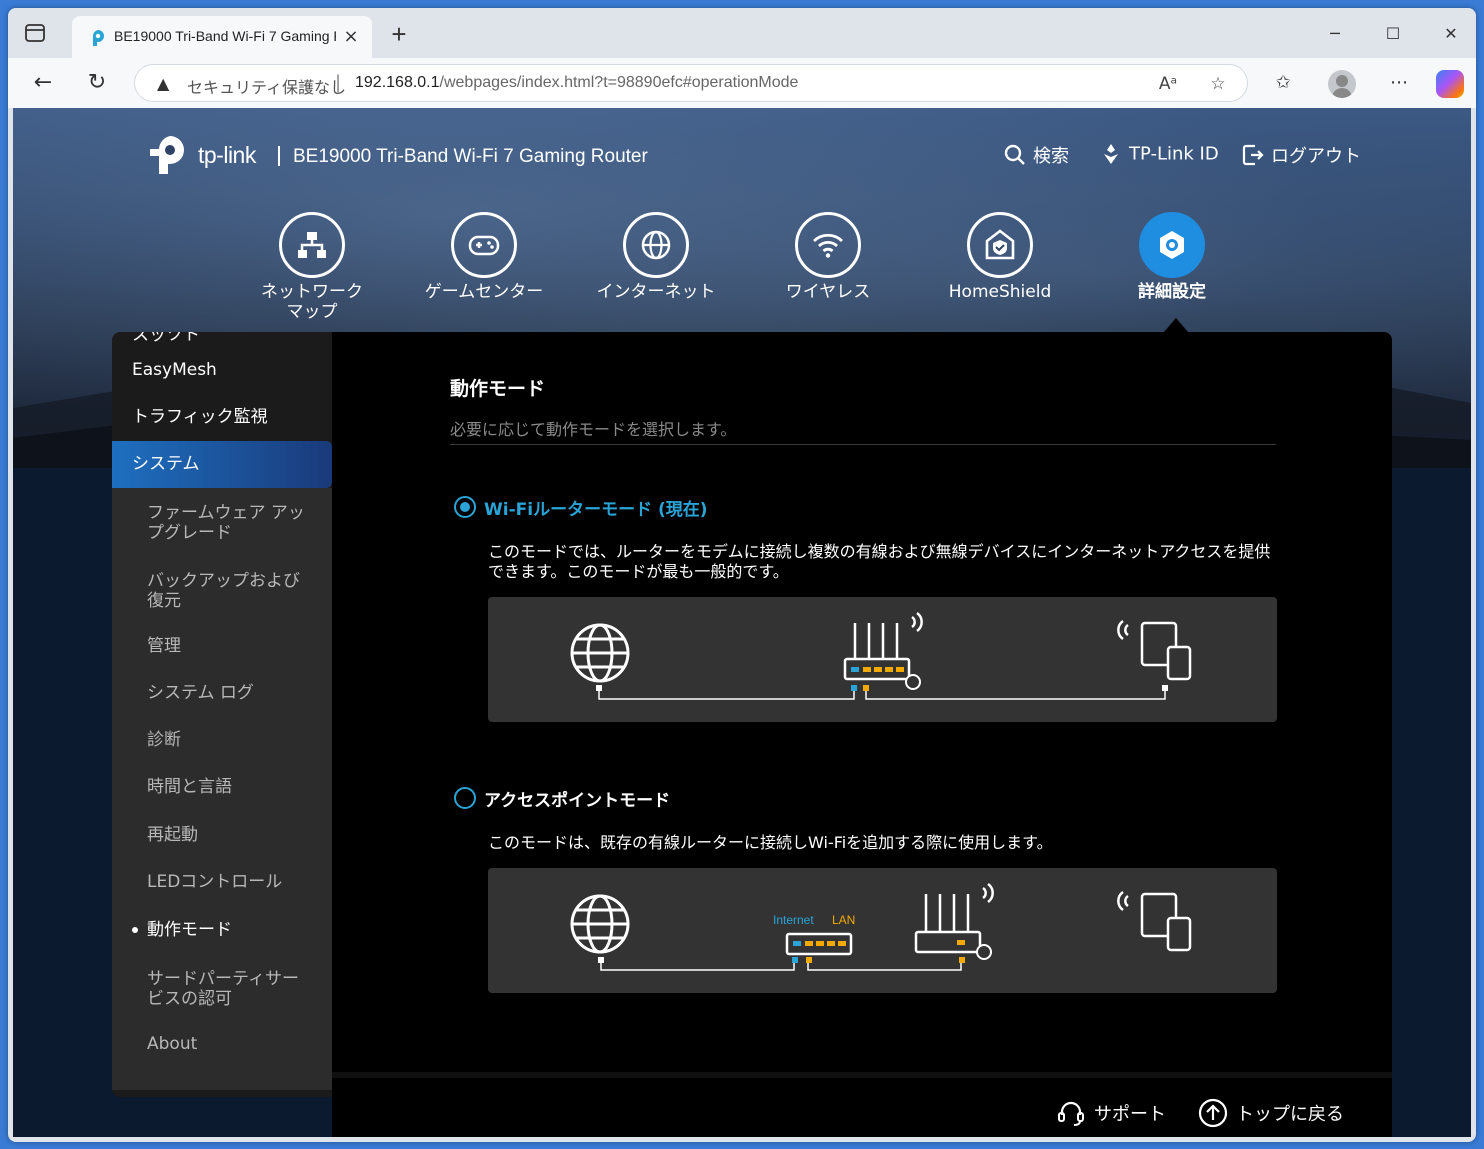  Describe the element at coordinates (1014, 154) in the screenshot. I see `search-icon` at that location.